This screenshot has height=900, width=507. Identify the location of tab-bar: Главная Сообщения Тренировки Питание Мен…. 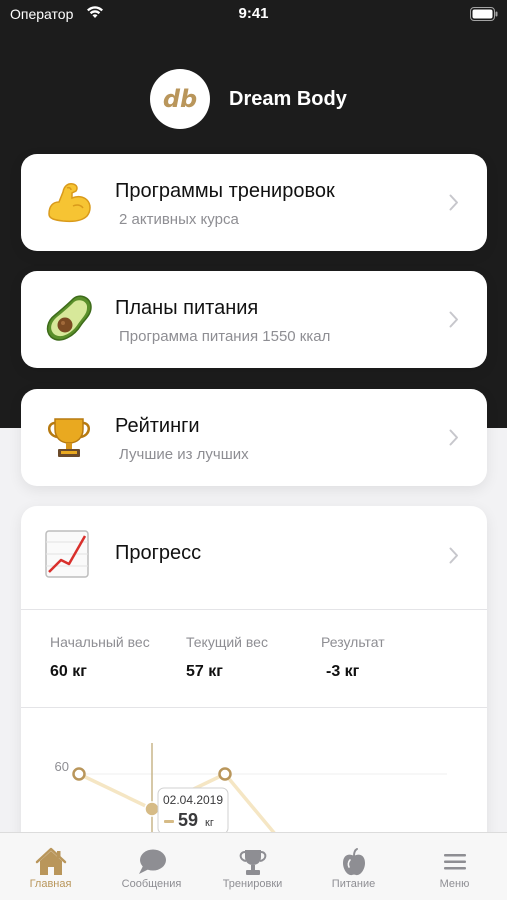
(253, 866).